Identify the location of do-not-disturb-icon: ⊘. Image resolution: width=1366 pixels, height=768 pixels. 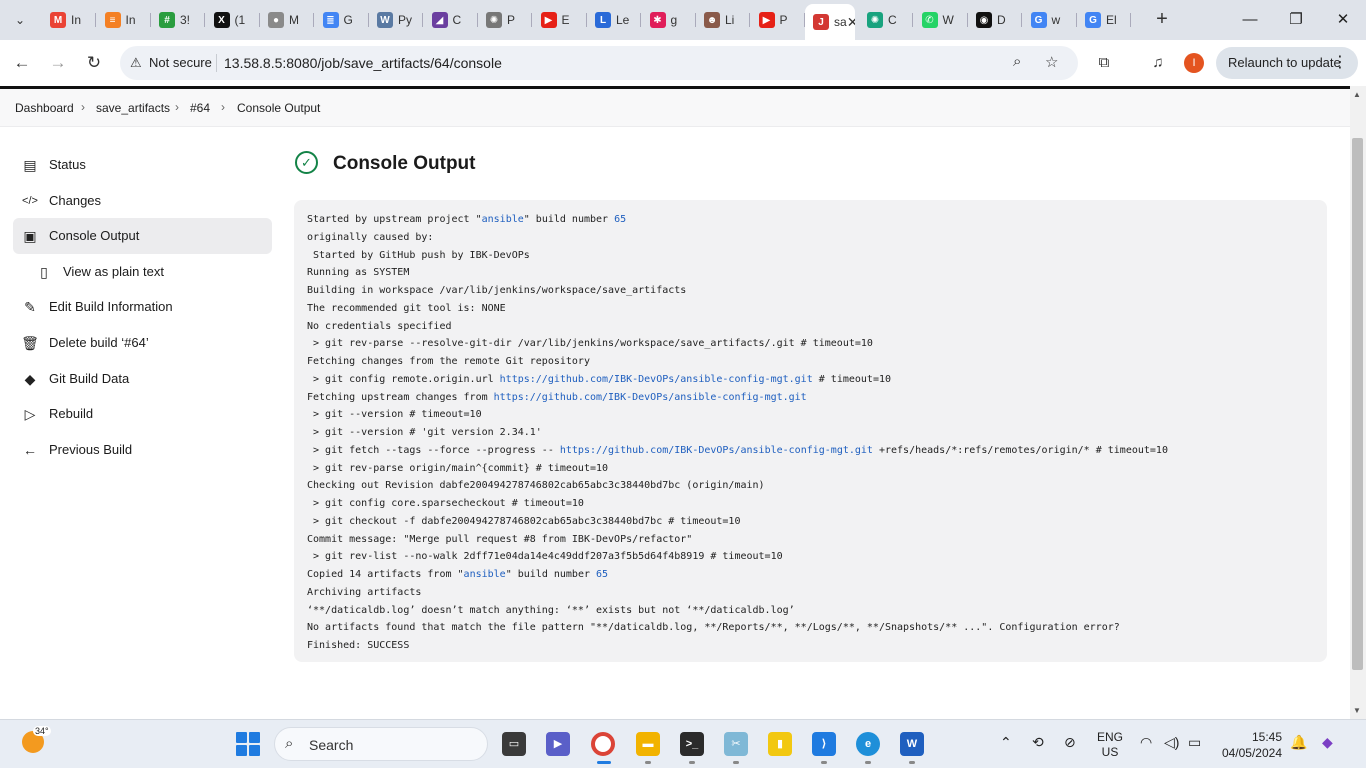
(1070, 742).